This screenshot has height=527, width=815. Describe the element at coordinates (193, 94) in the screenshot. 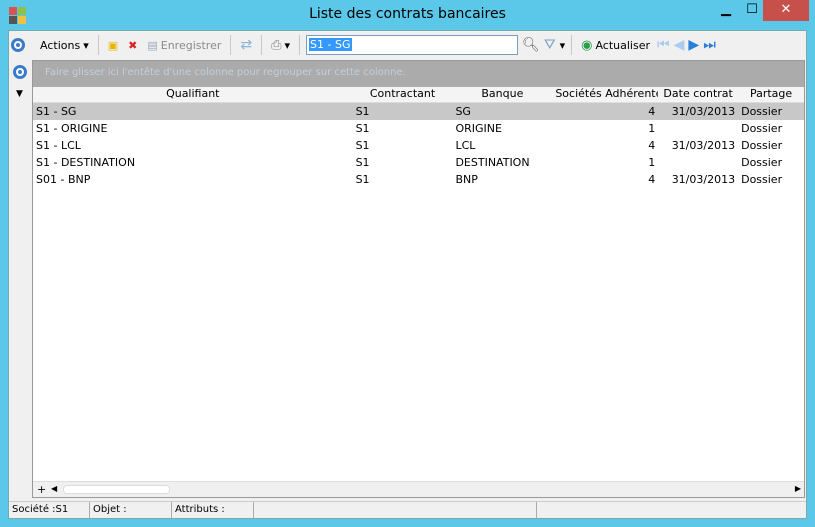

I see `column-header-qualifiant: Qualifiant` at that location.